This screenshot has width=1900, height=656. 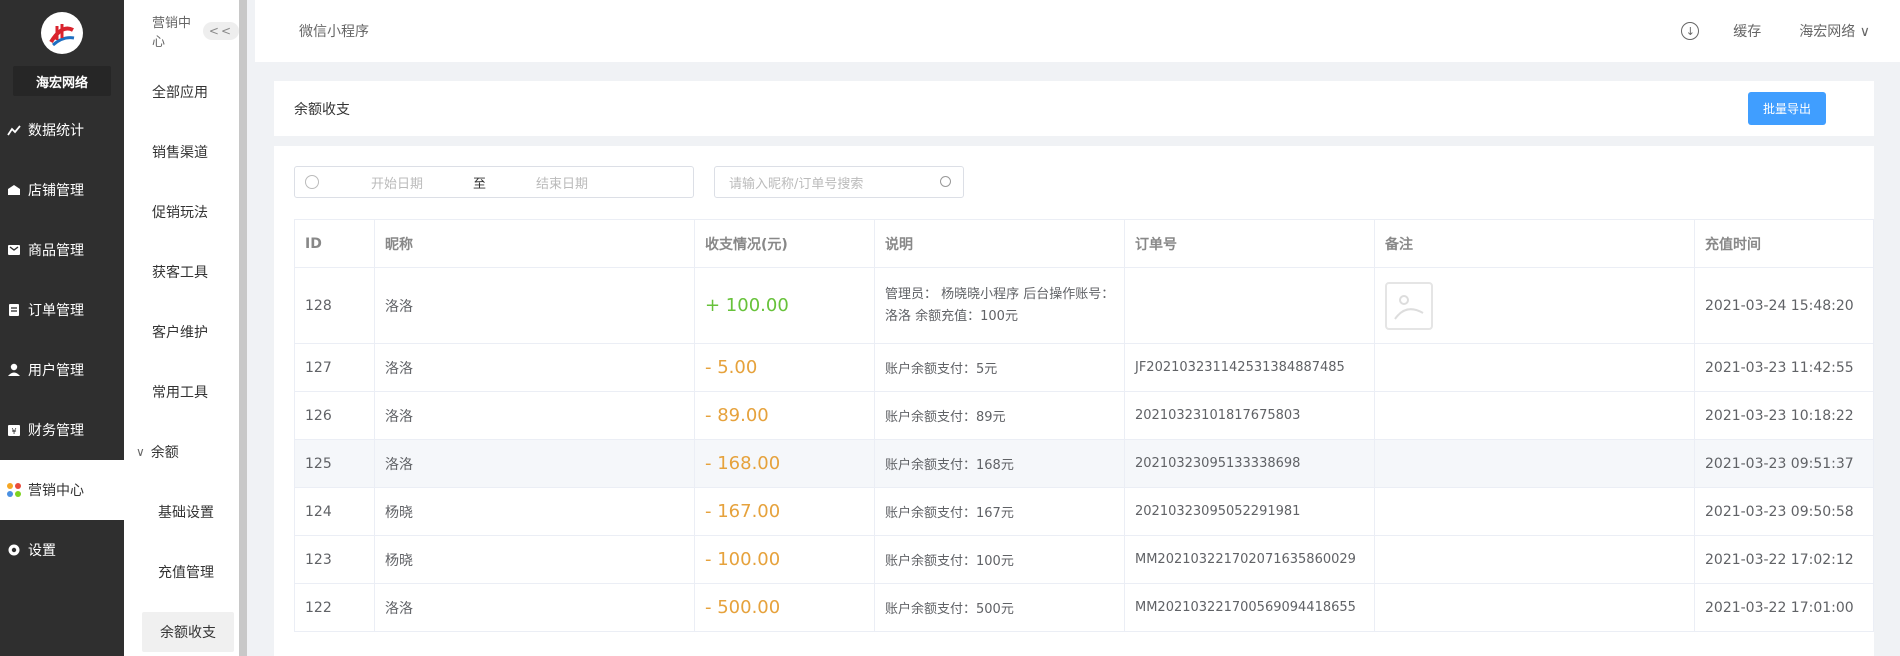 I want to click on nav-item-shop: 店铺管理, so click(x=62, y=190).